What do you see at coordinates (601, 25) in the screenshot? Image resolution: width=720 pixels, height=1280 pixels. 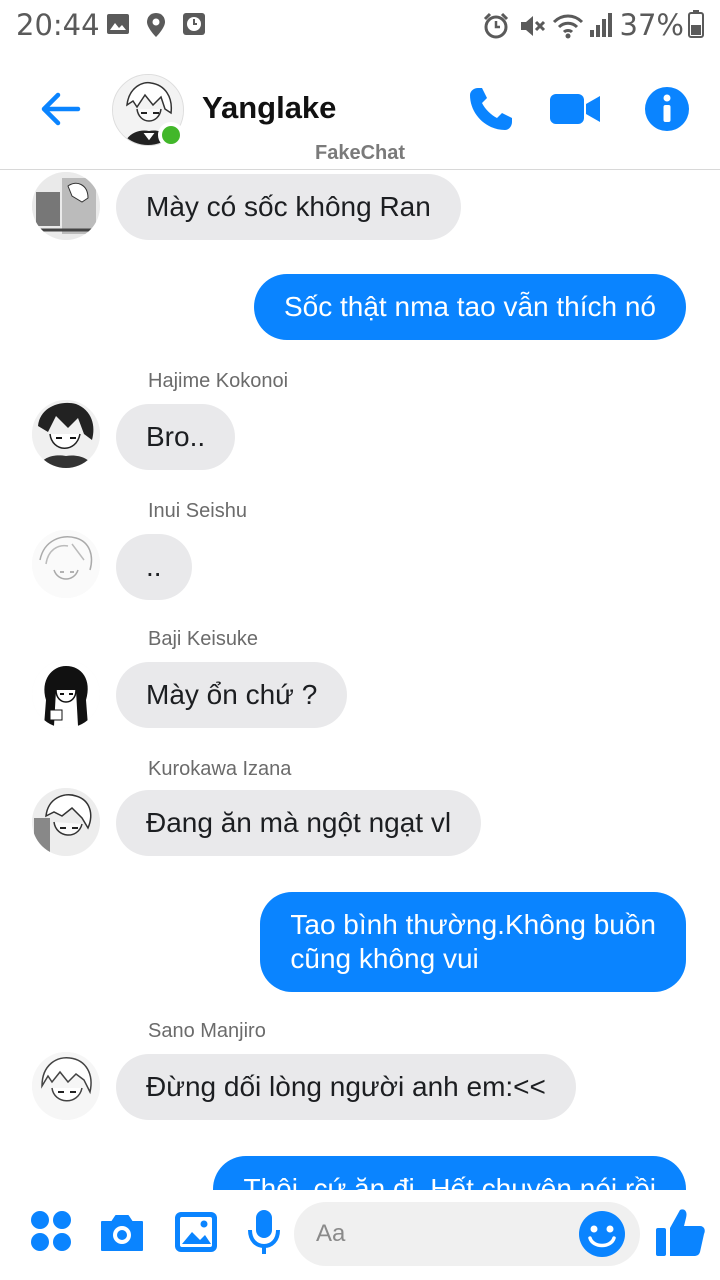 I see `signal-icon` at bounding box center [601, 25].